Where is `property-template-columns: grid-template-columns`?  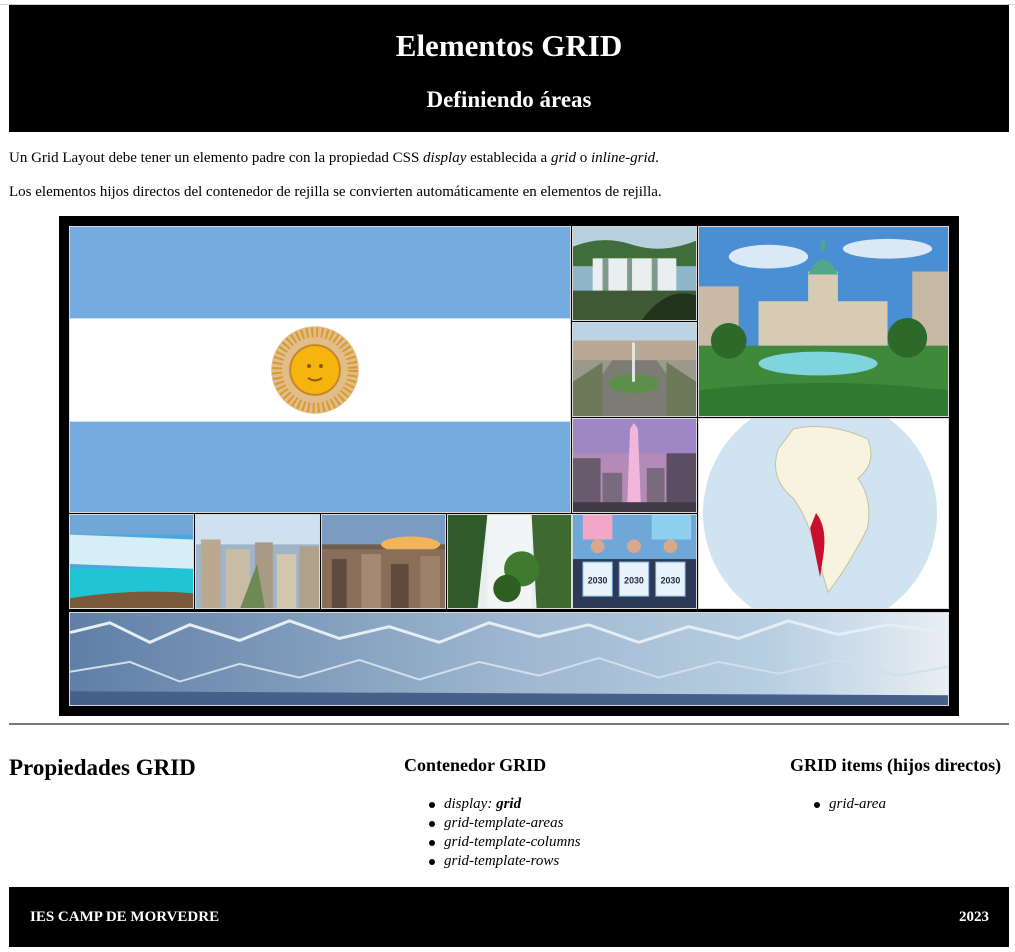 property-template-columns: grid-template-columns is located at coordinates (512, 842).